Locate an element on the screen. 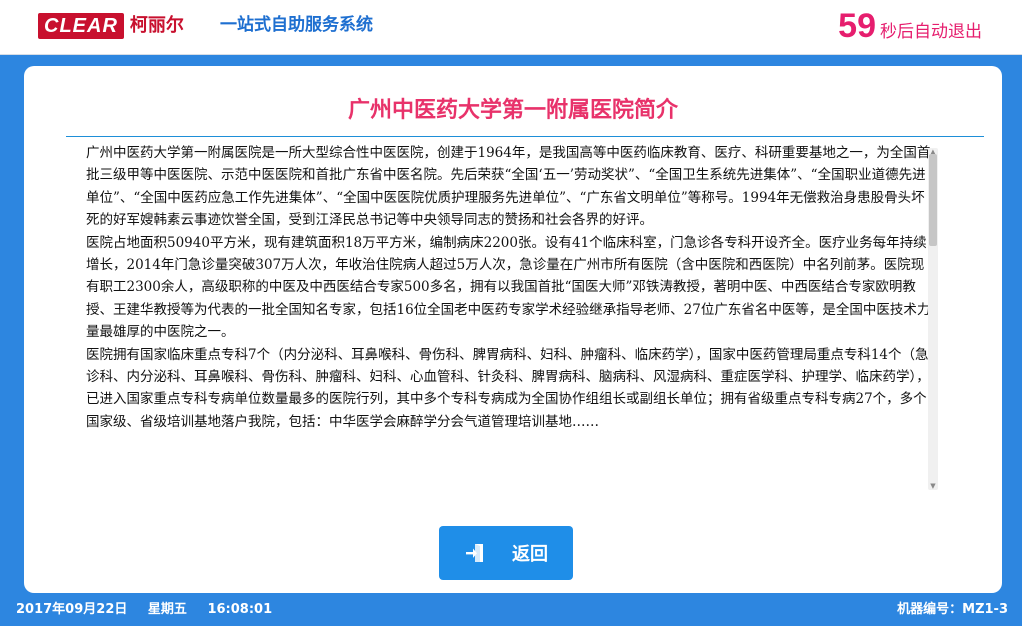 This screenshot has width=1022, height=626. scroll-thumb is located at coordinates (933, 200).